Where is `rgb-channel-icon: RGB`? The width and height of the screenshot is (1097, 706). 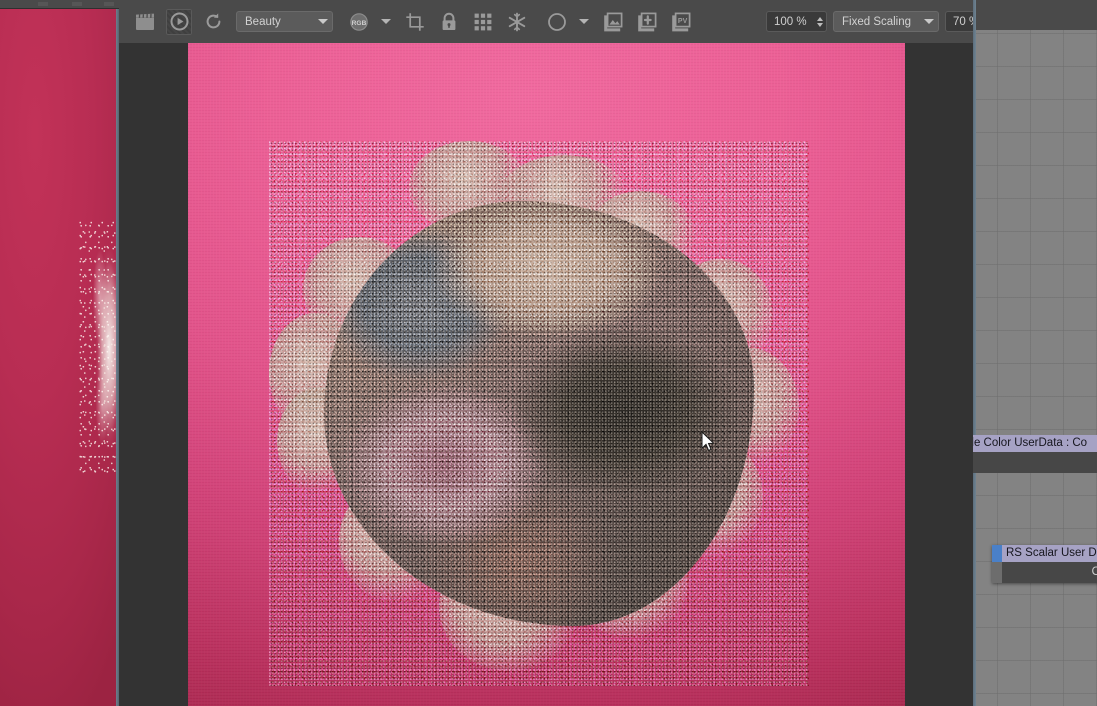 rgb-channel-icon: RGB is located at coordinates (359, 22).